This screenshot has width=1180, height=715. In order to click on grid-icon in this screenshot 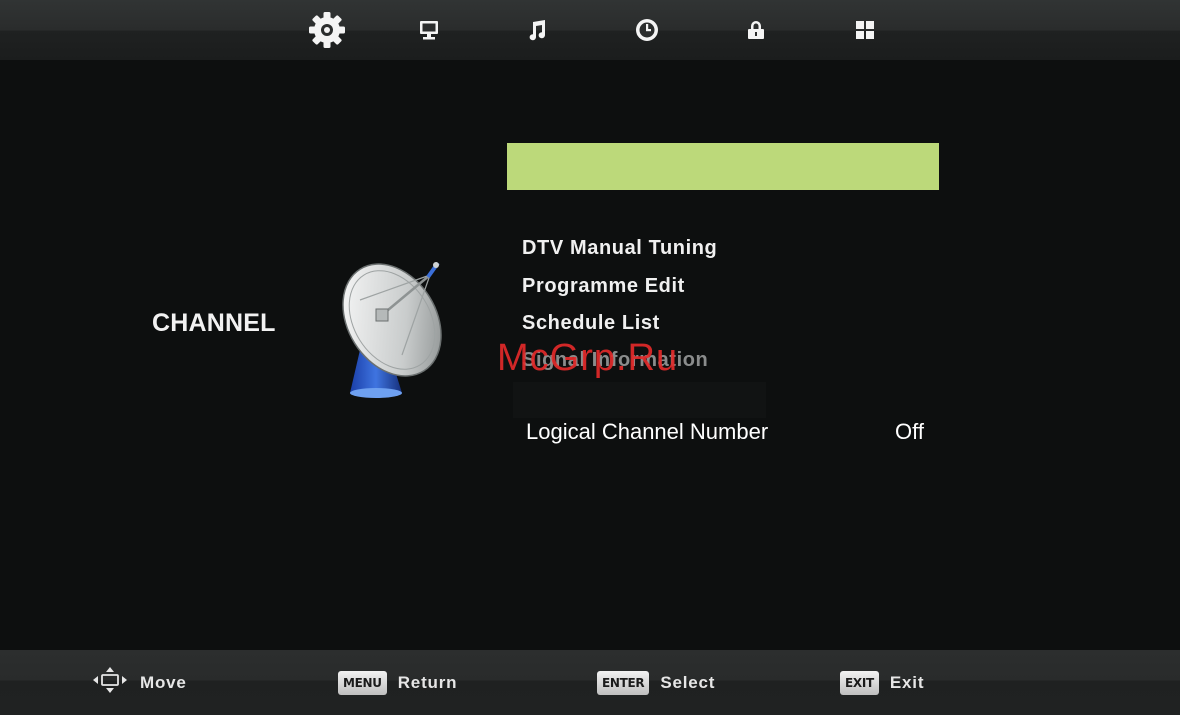, I will do `click(865, 30)`.